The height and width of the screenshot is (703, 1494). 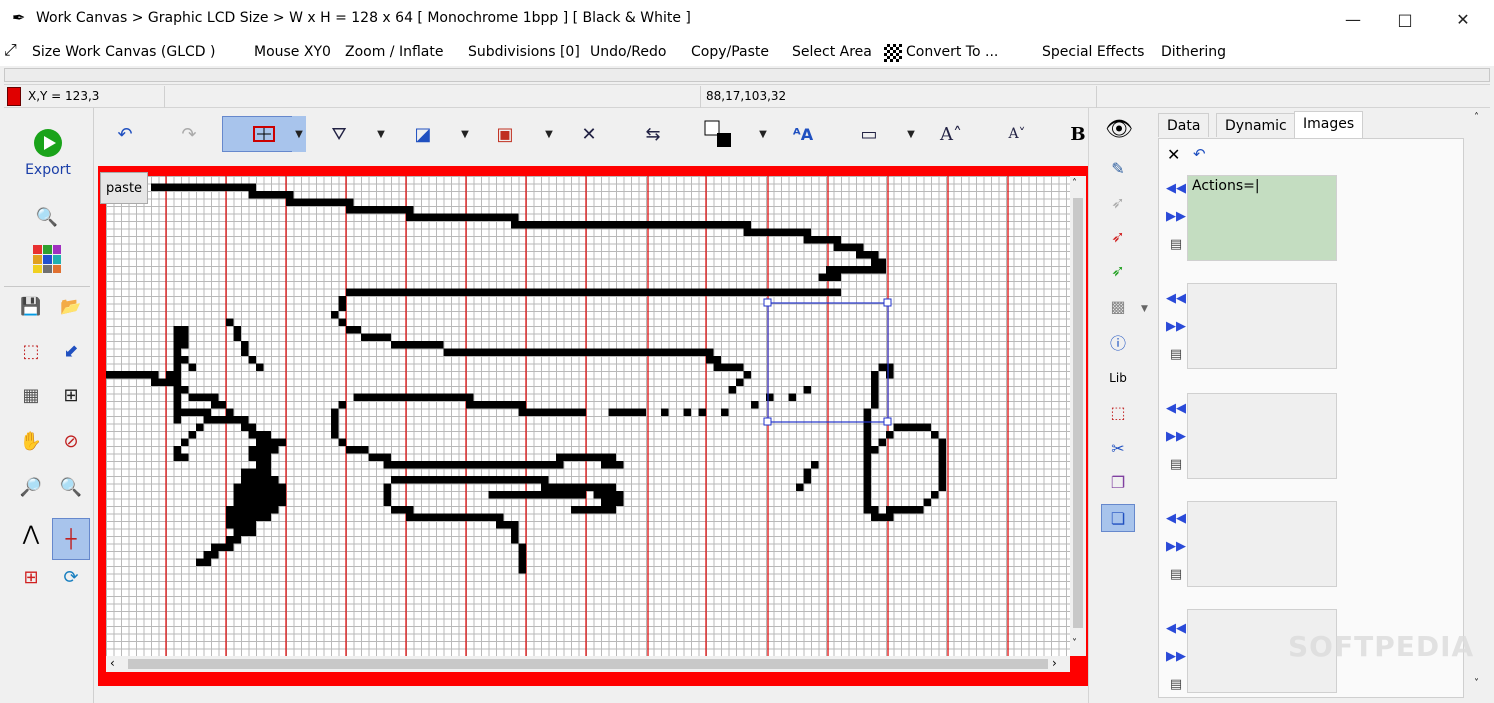 What do you see at coordinates (381, 134) in the screenshot?
I see `fill-dropdown: ▼` at bounding box center [381, 134].